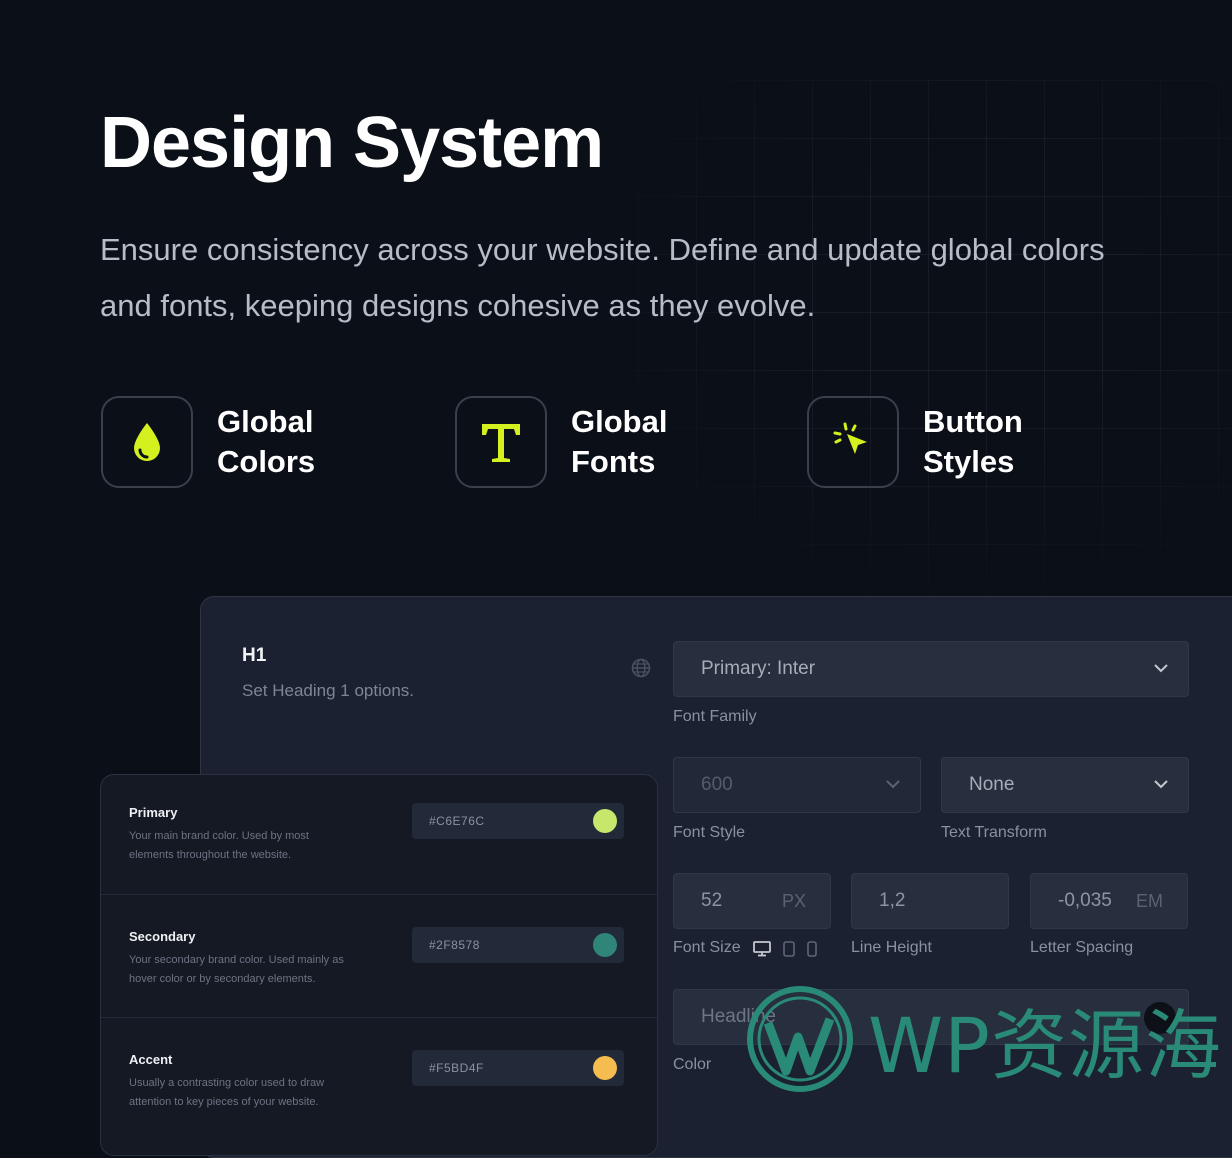 This screenshot has height=1158, width=1232. What do you see at coordinates (692, 1064) in the screenshot?
I see `color-label: Color` at bounding box center [692, 1064].